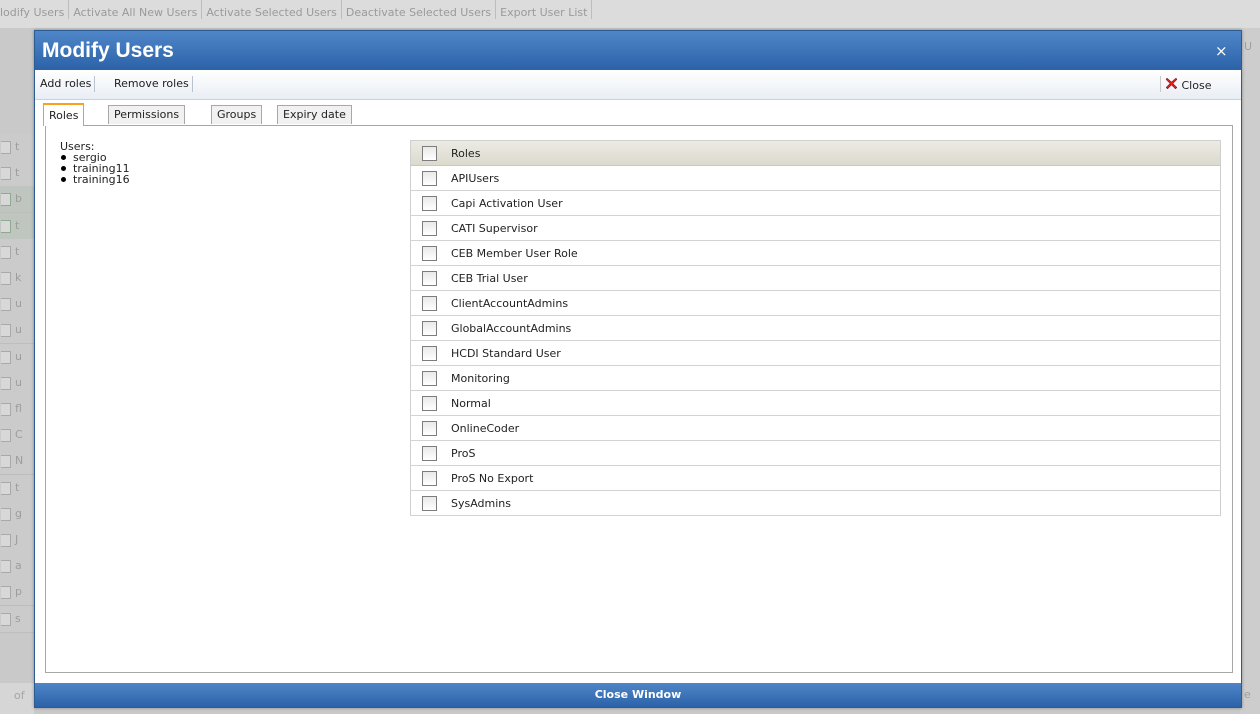  I want to click on role-cell: CATI Supervisor, so click(816, 228).